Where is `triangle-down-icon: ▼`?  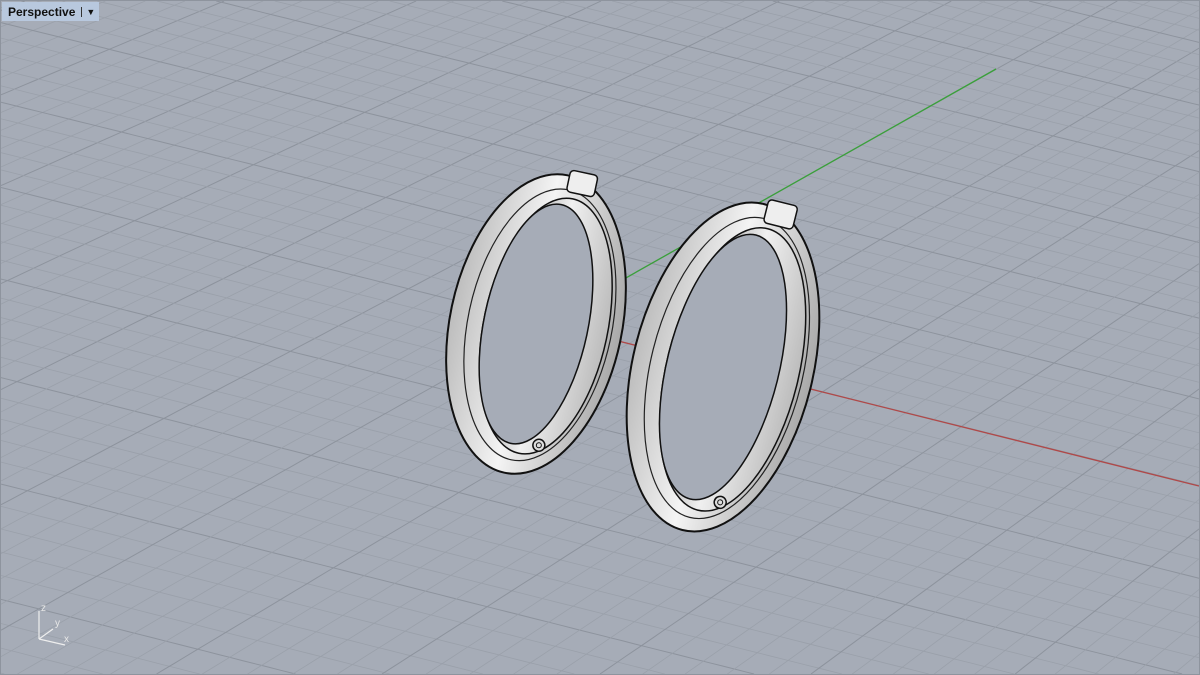
triangle-down-icon: ▼ is located at coordinates (90, 11).